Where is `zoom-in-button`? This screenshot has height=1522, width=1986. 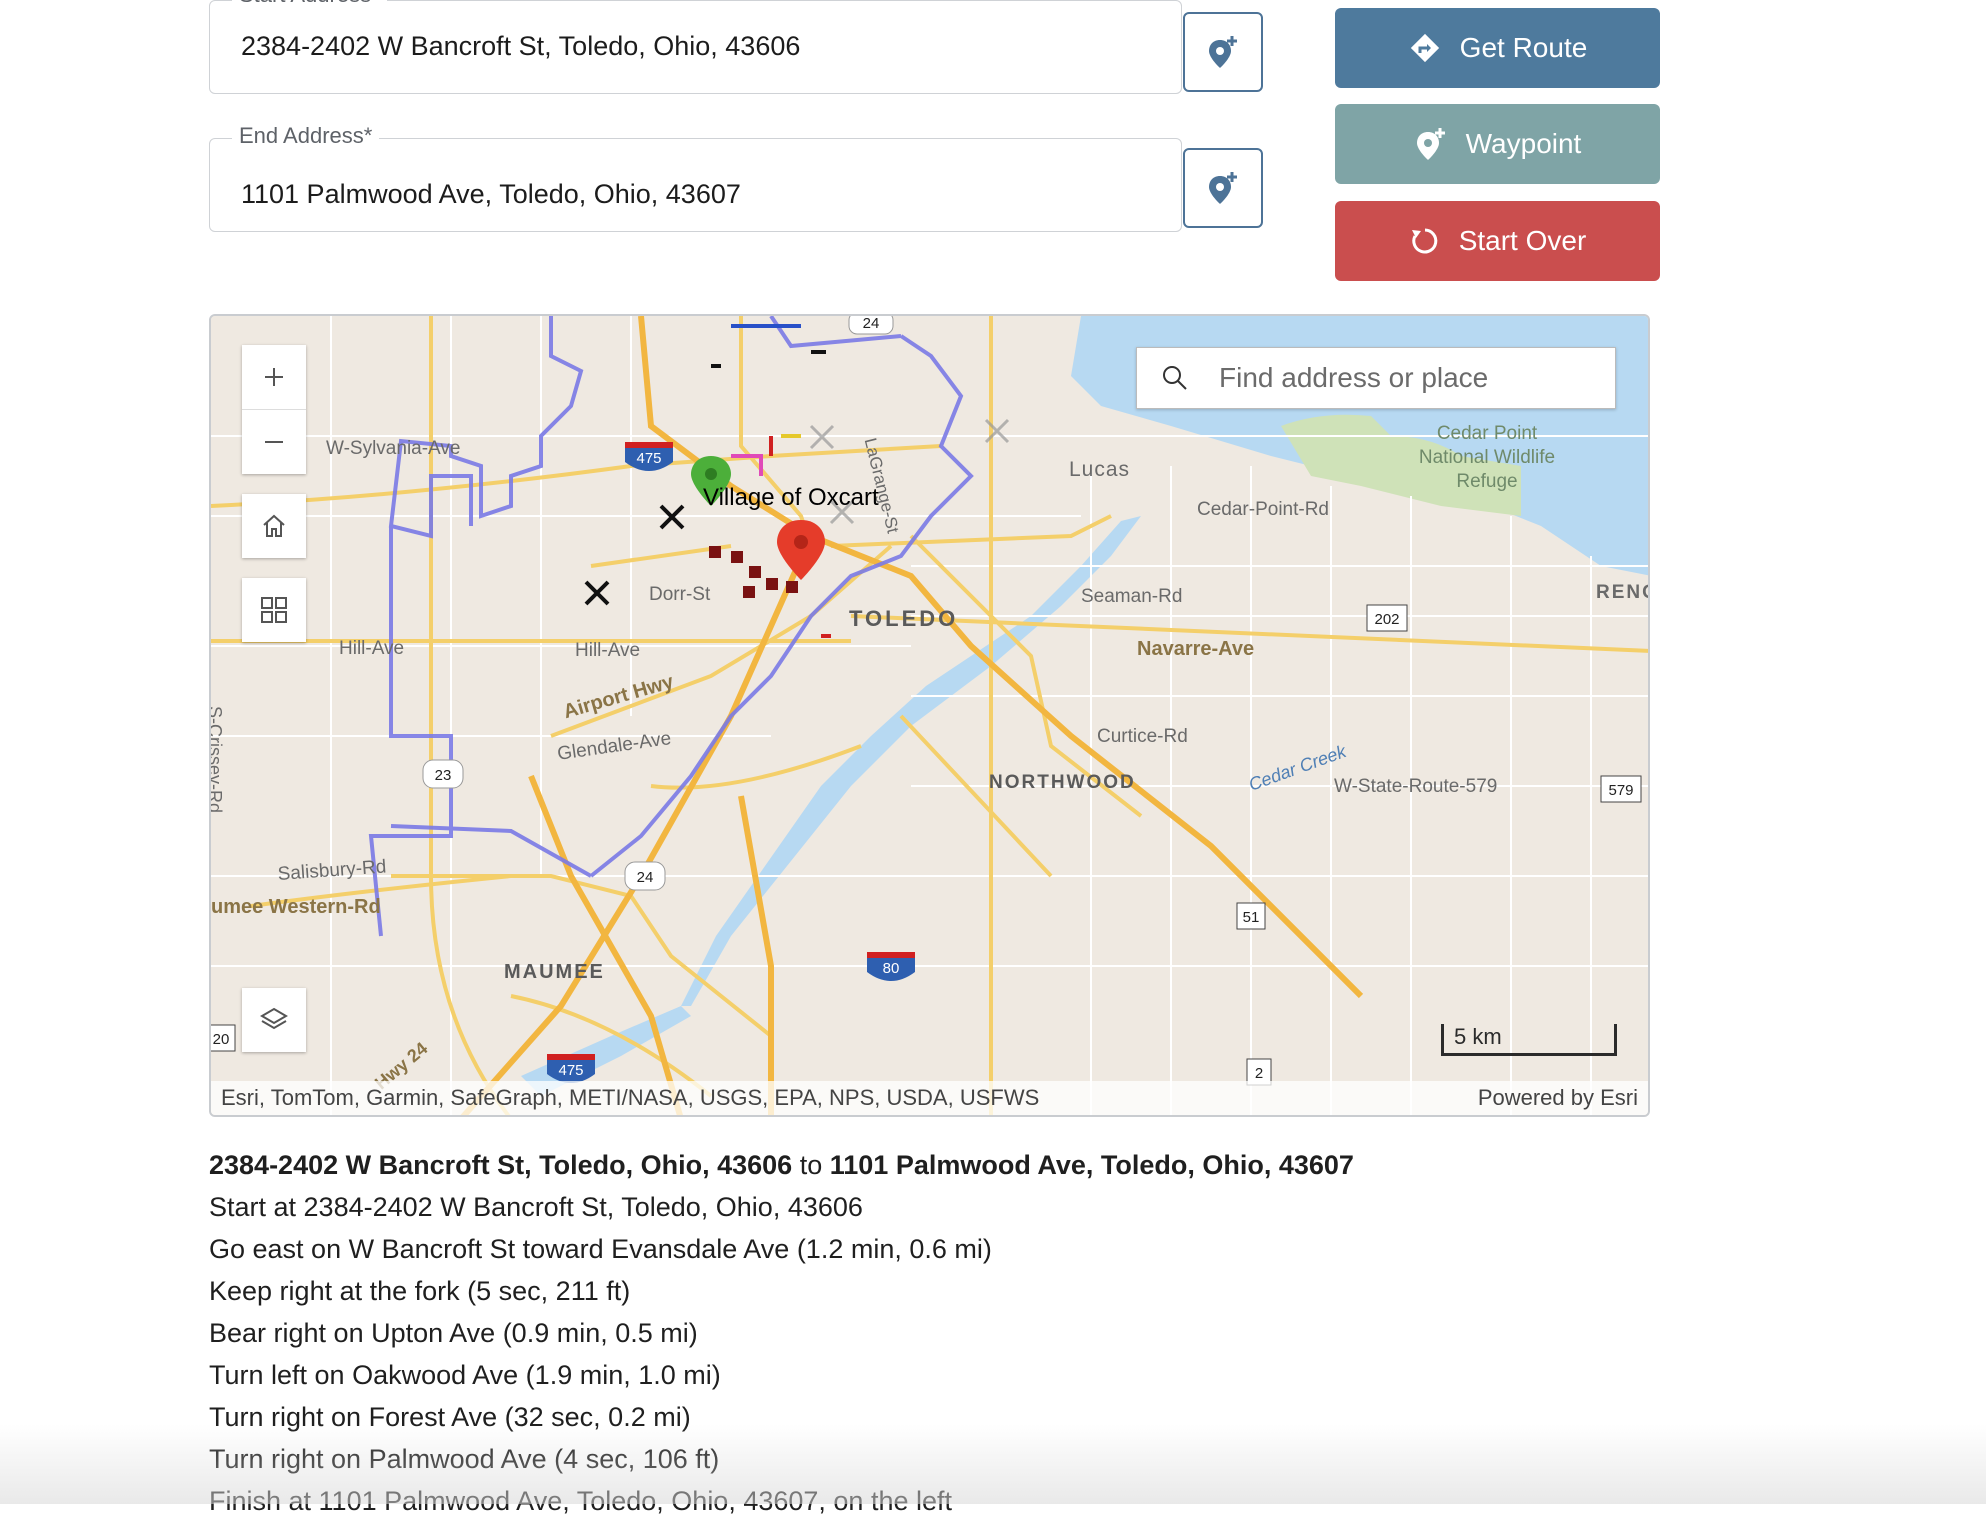 zoom-in-button is located at coordinates (274, 377).